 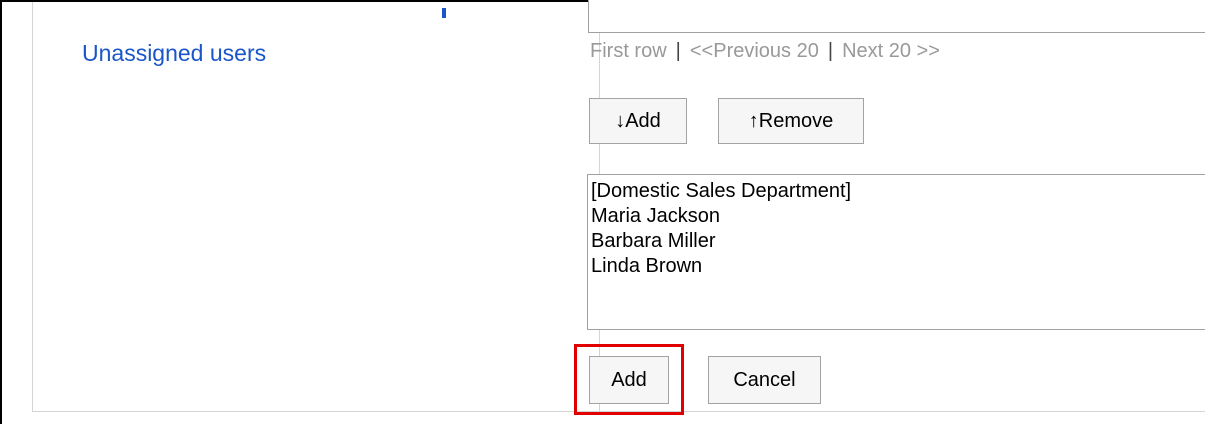 What do you see at coordinates (891, 51) in the screenshot?
I see `next-20-link: Next 20 >>` at bounding box center [891, 51].